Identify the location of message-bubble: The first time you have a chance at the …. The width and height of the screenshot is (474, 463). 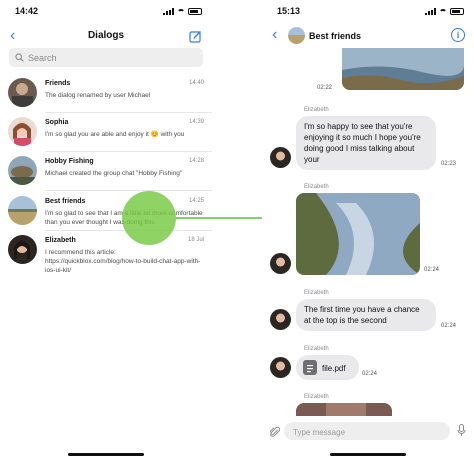
(366, 315).